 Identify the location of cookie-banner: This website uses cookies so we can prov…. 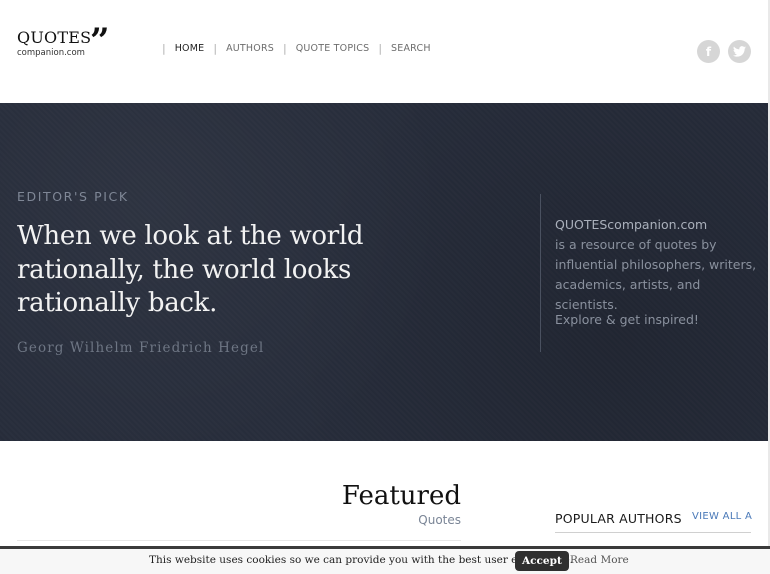
(385, 560).